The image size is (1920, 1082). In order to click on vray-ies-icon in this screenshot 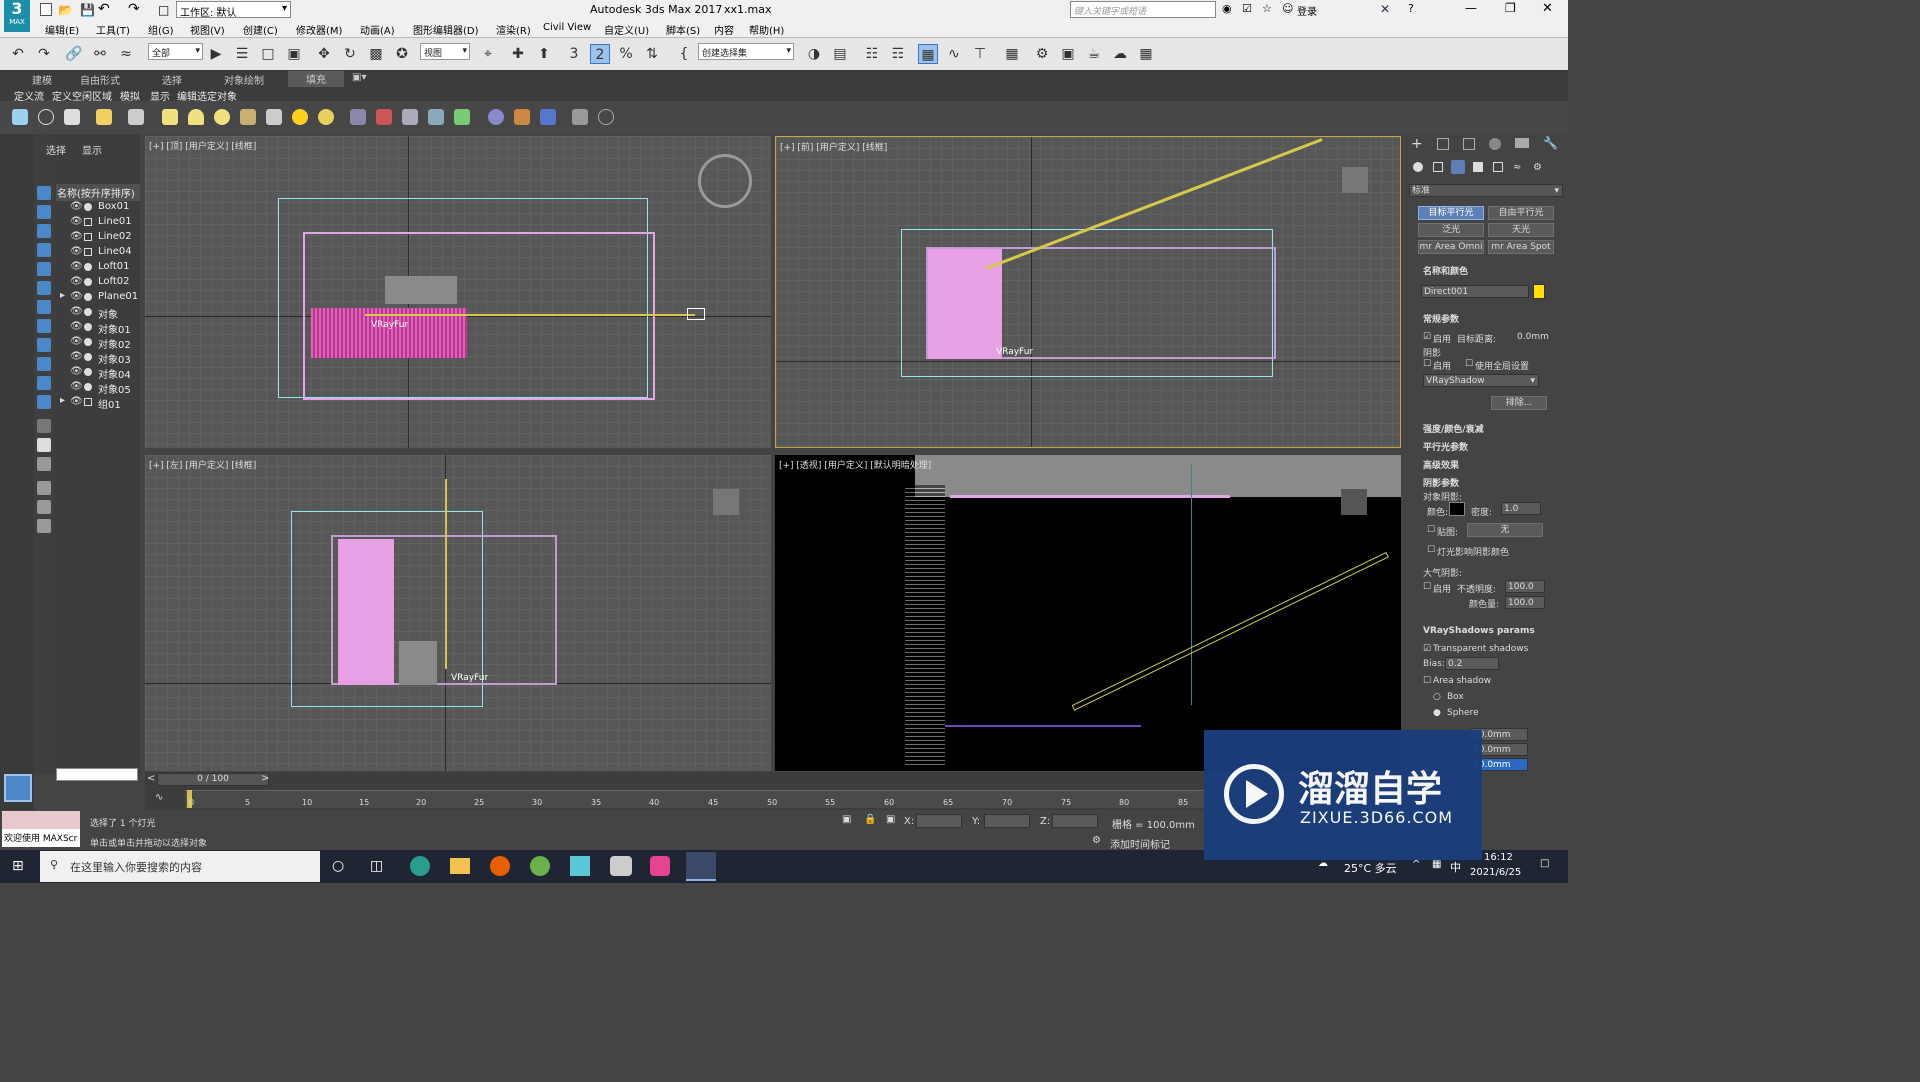, I will do `click(248, 117)`.